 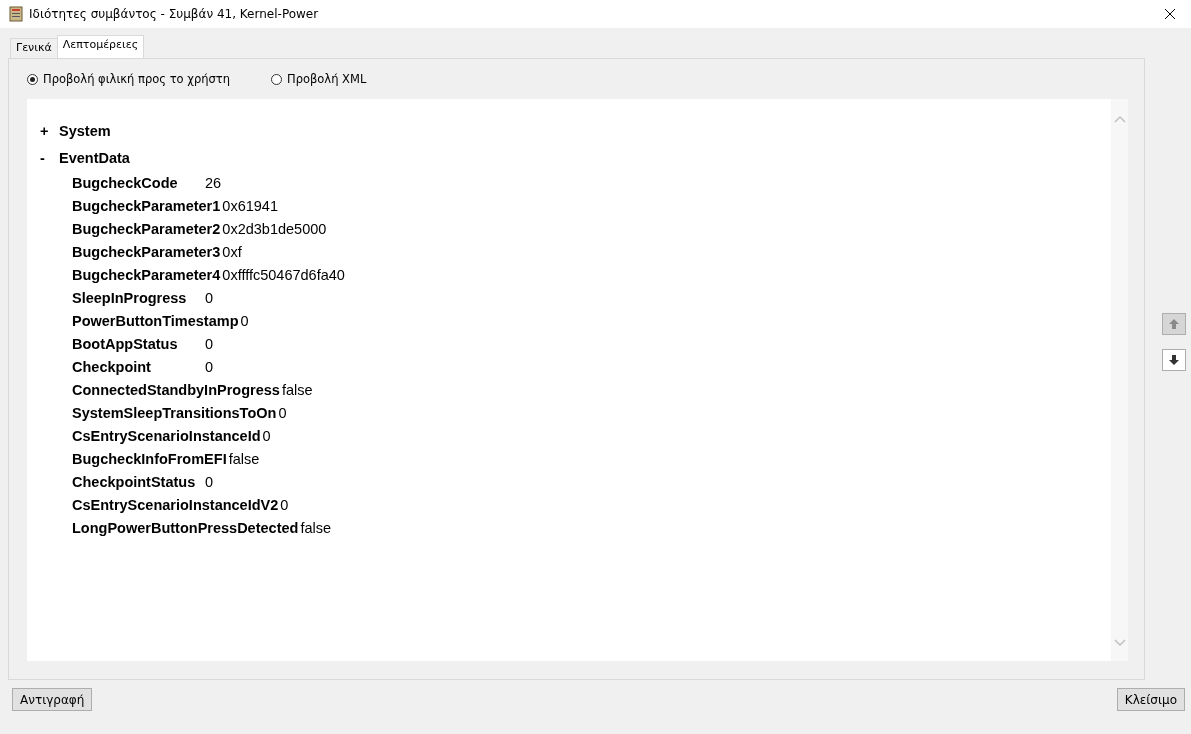 I want to click on field-value: 0xf, so click(x=232, y=251).